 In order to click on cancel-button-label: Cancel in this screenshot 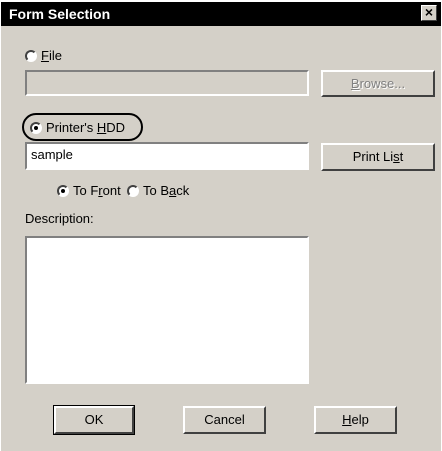, I will do `click(224, 419)`.